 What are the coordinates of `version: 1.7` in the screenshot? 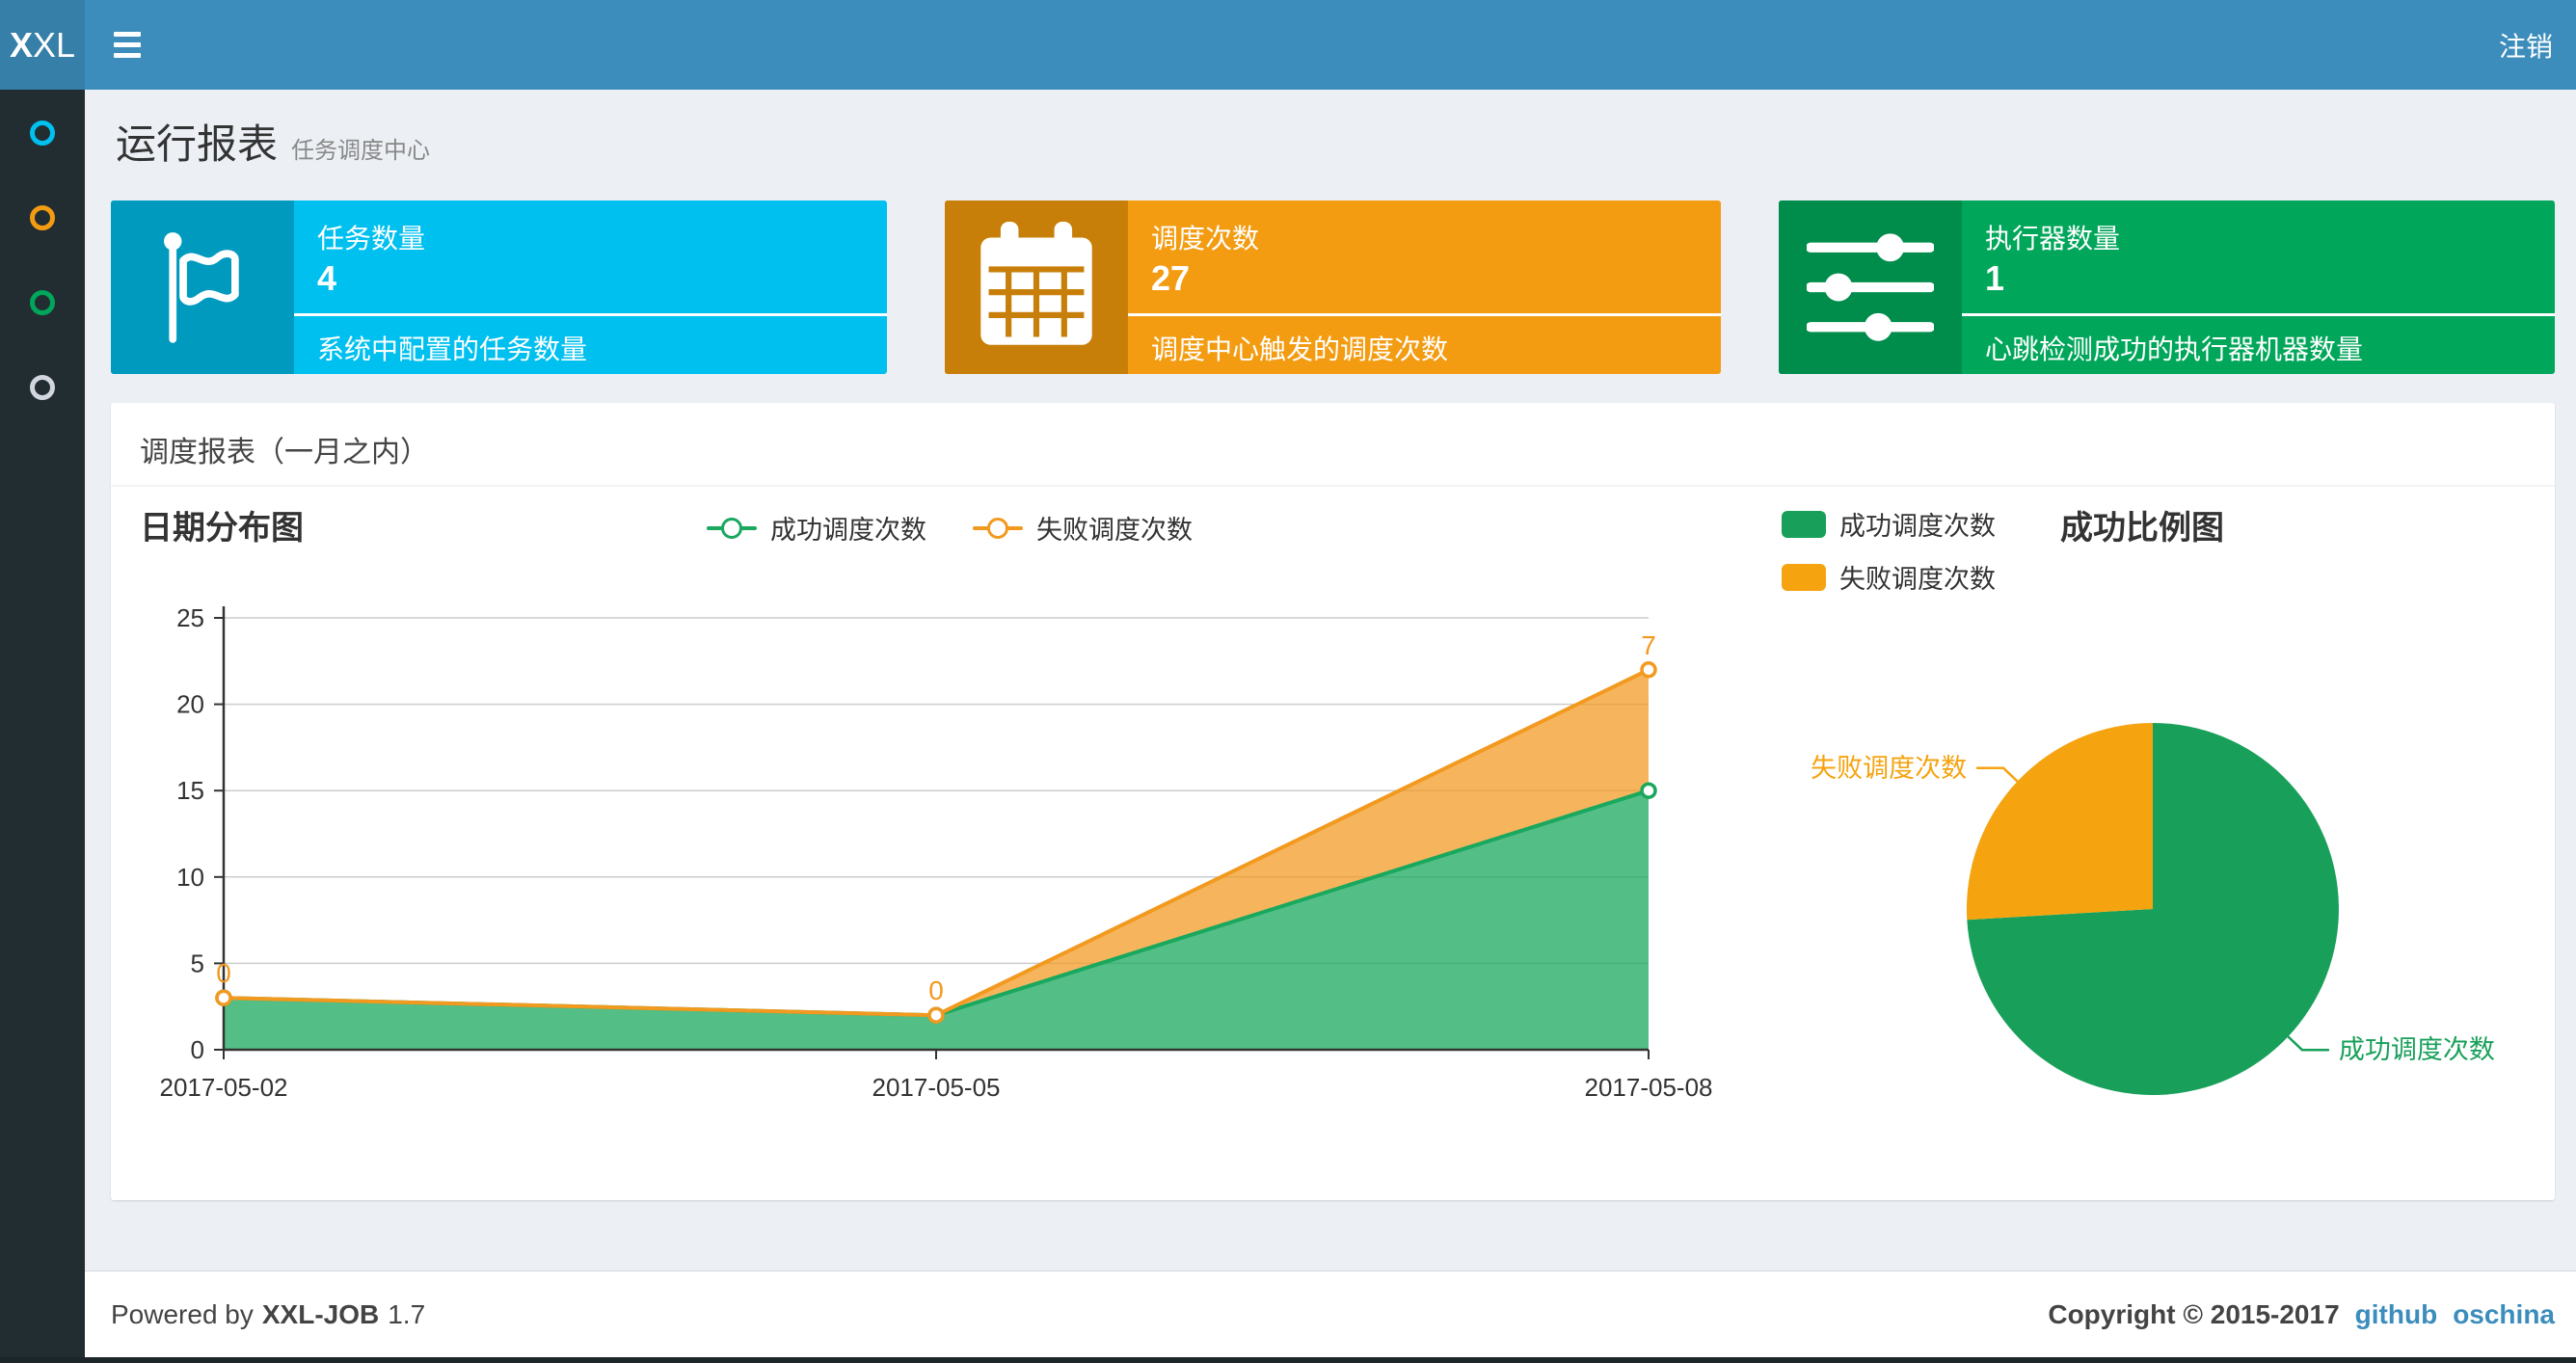 It's located at (407, 1313).